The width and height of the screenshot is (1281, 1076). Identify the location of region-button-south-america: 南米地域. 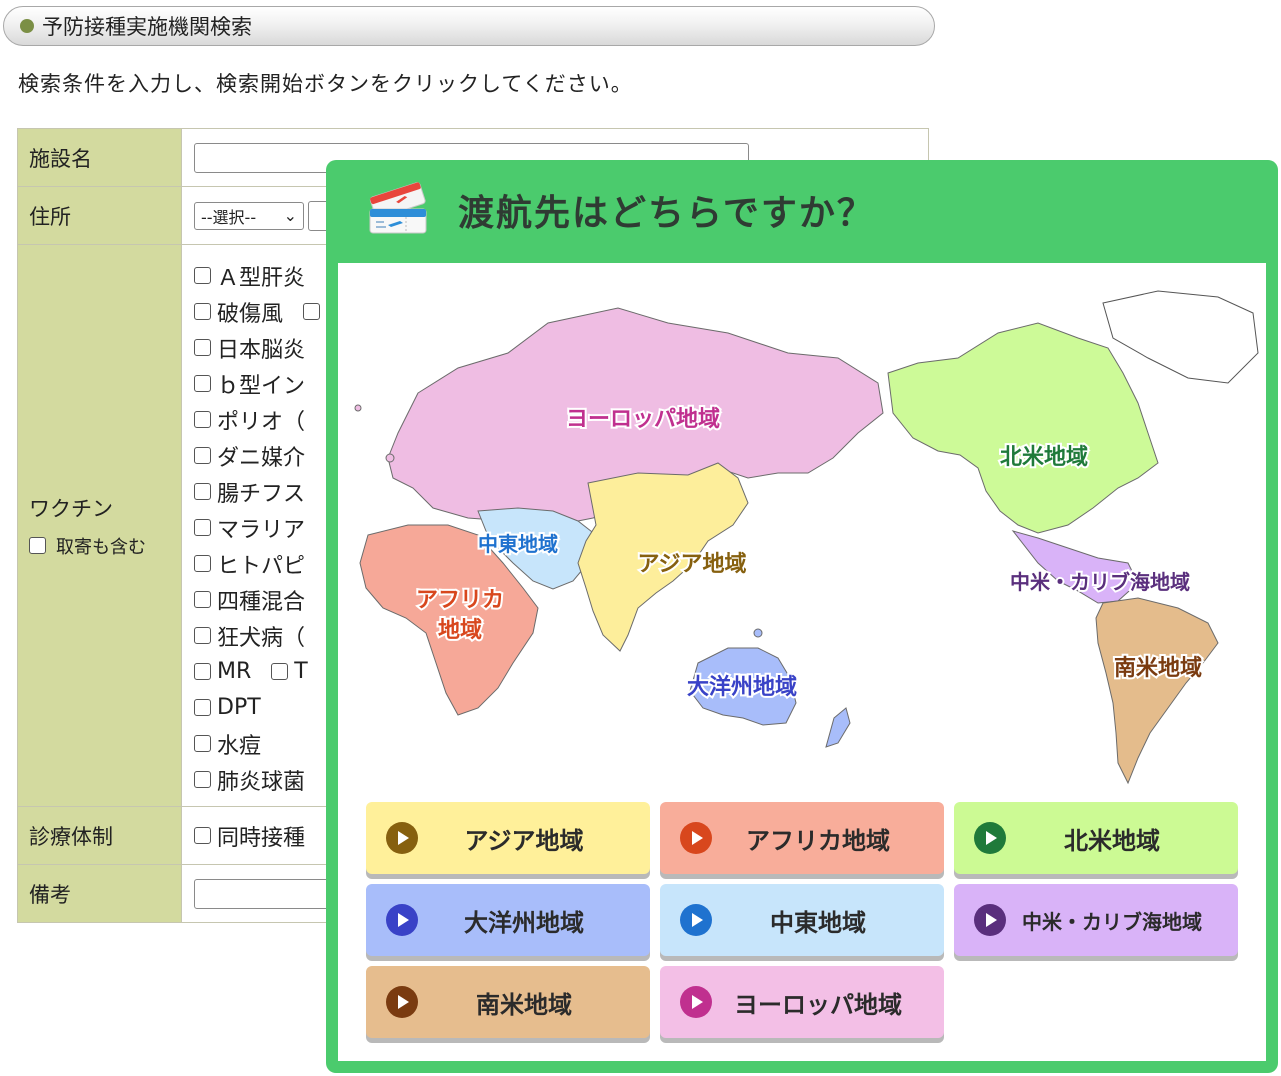
(508, 1002).